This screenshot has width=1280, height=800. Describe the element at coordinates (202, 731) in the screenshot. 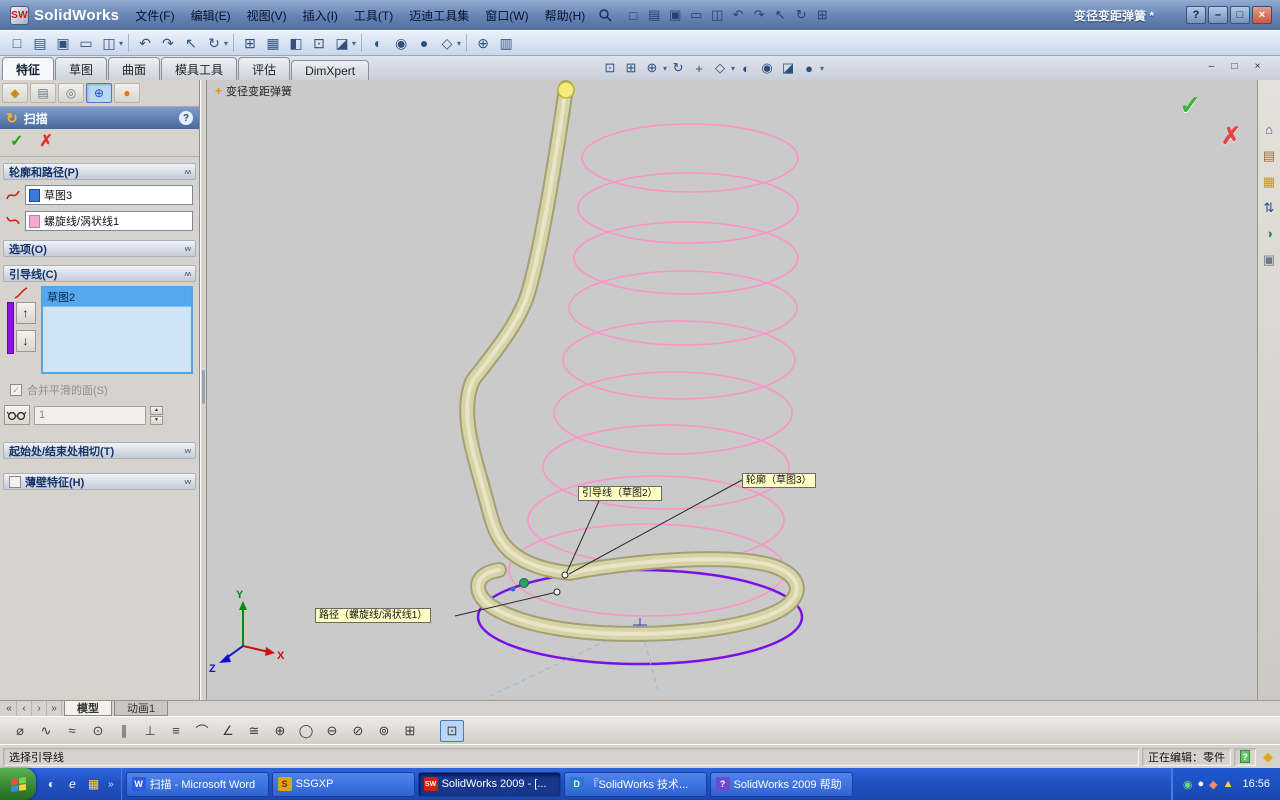

I see `sketch-tool-arc-icon: ⌒` at that location.